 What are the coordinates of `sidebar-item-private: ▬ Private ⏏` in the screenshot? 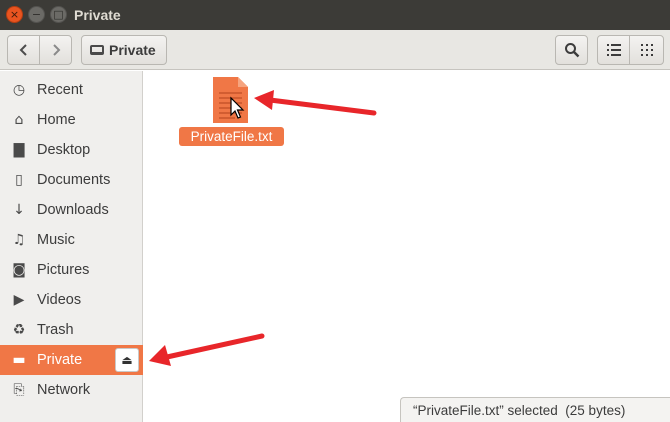 It's located at (71, 360).